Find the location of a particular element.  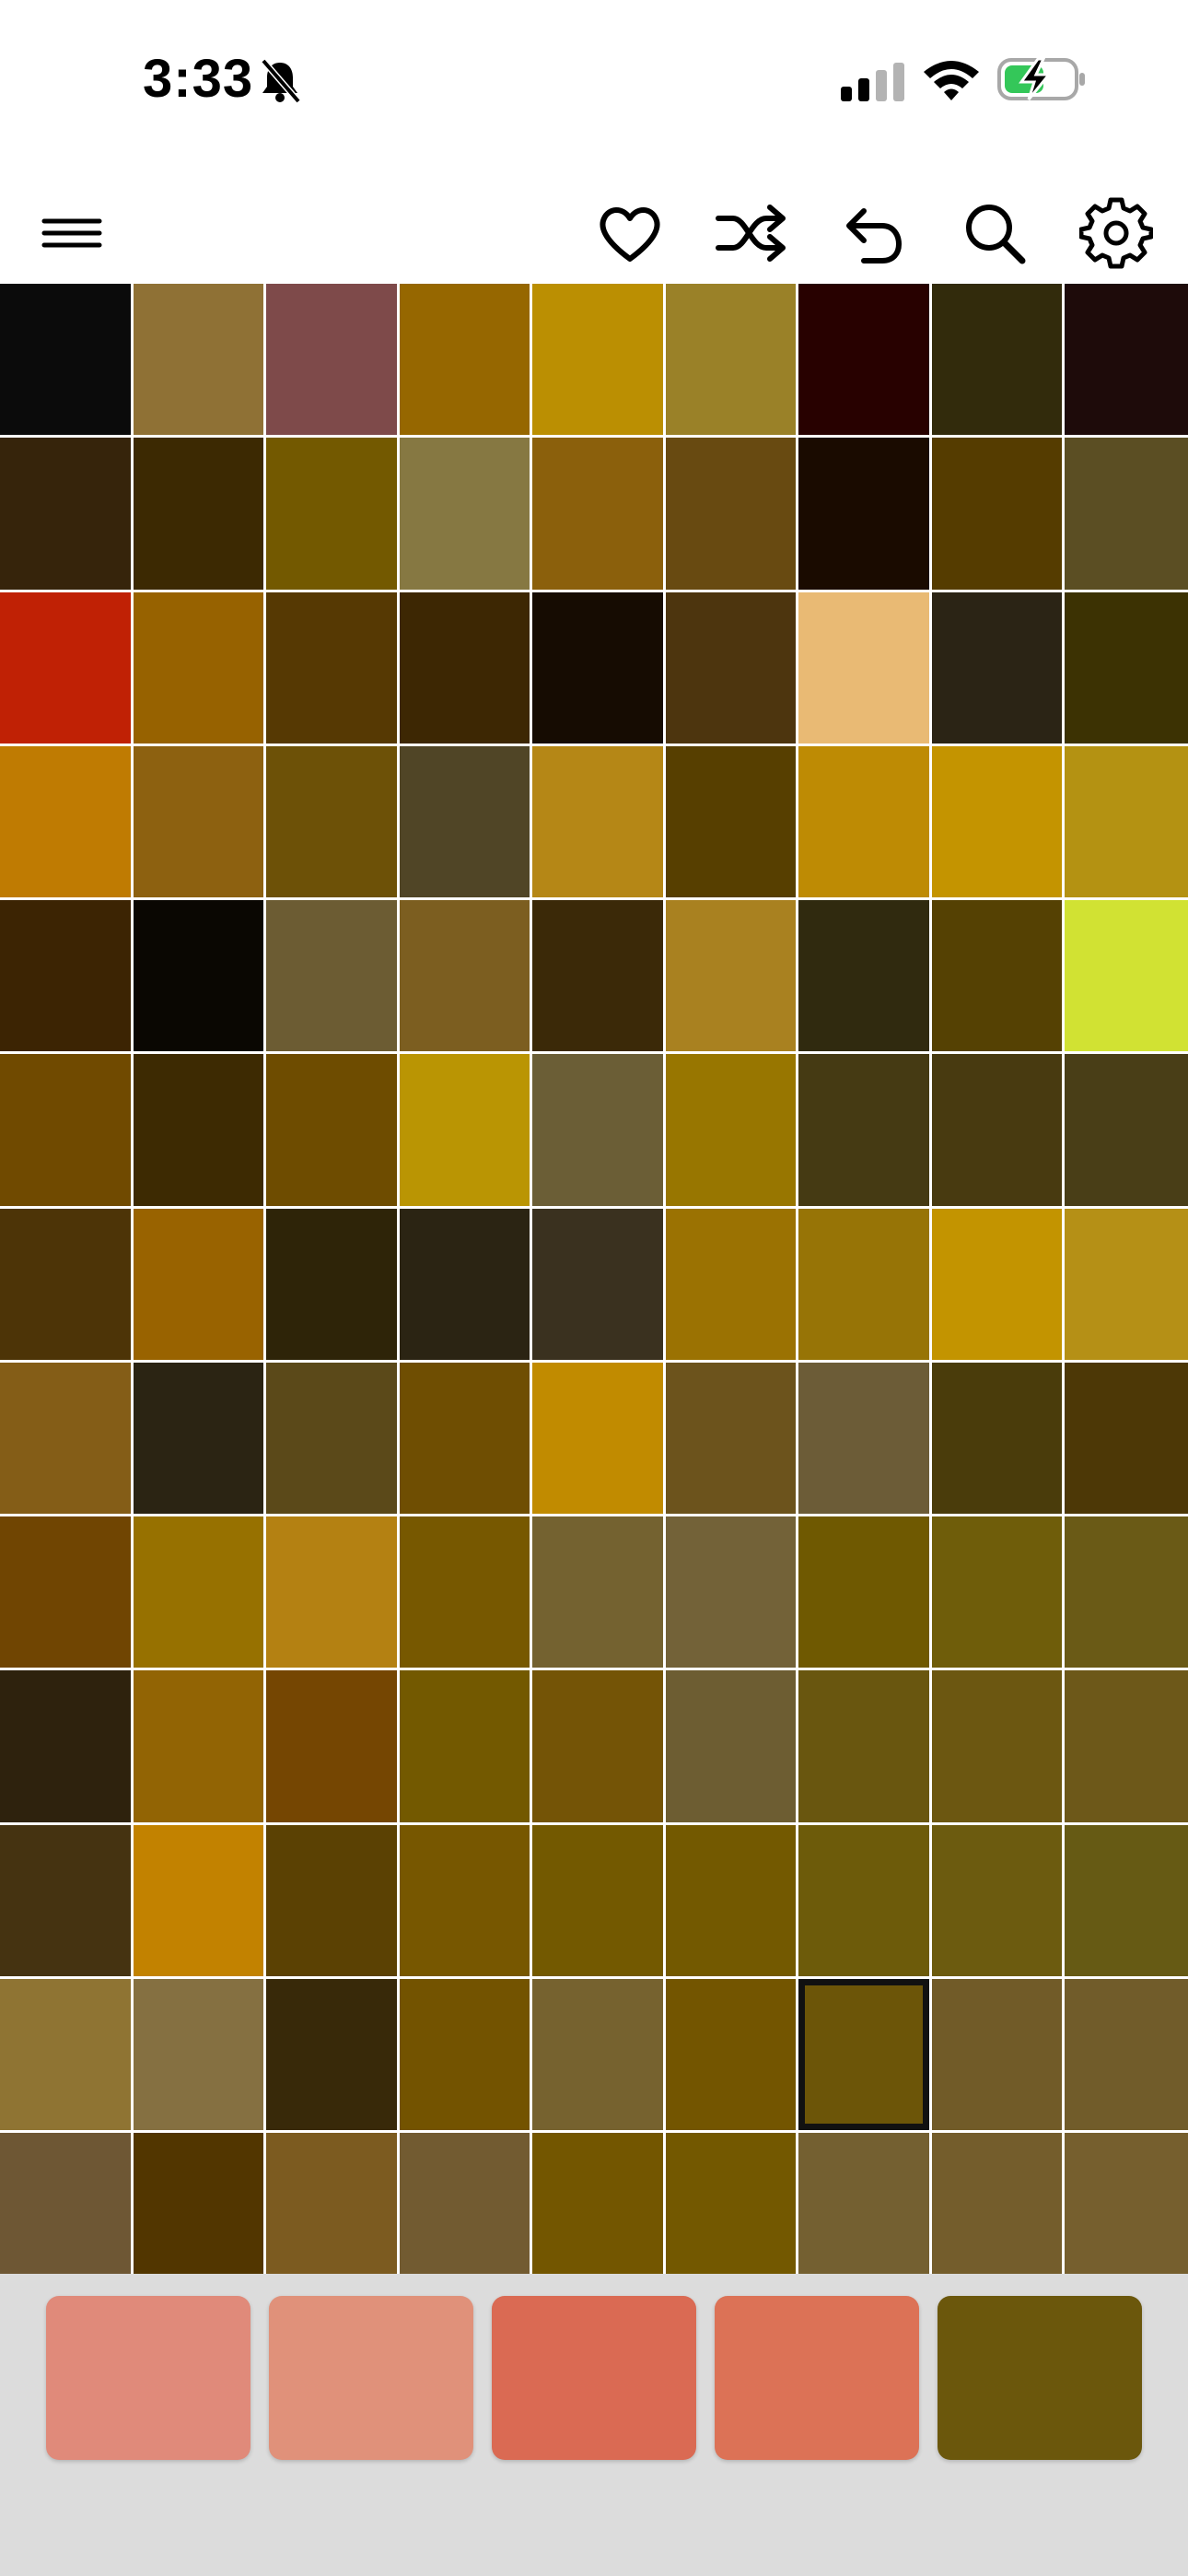

heart-icon is located at coordinates (630, 233).